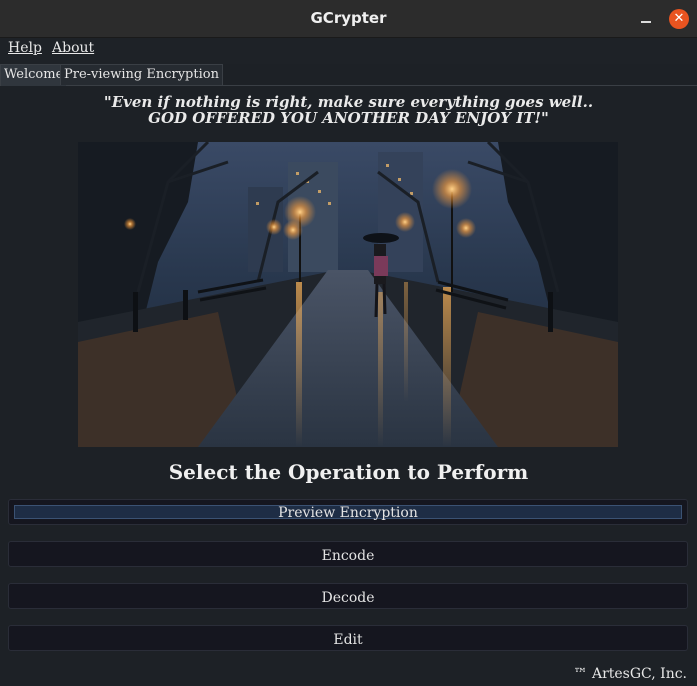 The width and height of the screenshot is (697, 686). I want to click on tab-previewing-encryption: Pre-viewing Encryption, so click(141, 74).